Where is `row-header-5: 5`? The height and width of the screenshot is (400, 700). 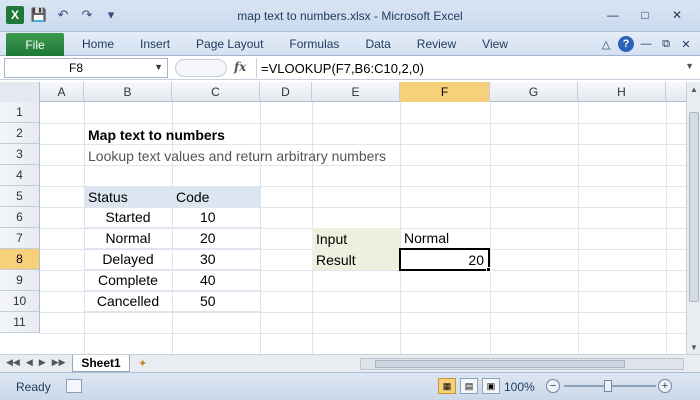 row-header-5: 5 is located at coordinates (20, 196).